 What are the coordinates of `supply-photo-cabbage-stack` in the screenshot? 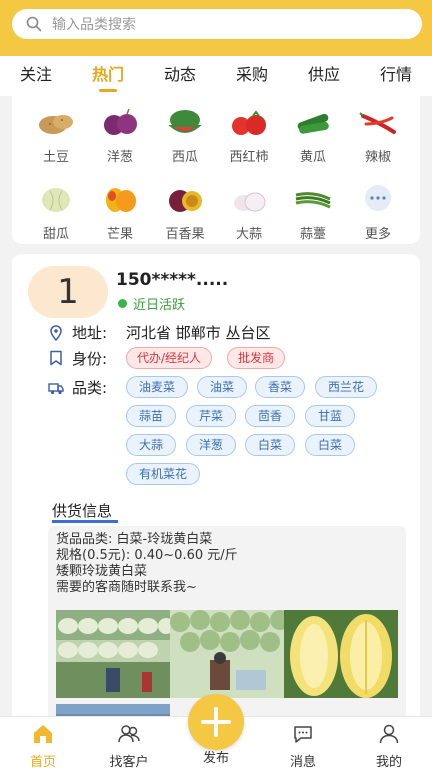 It's located at (113, 654).